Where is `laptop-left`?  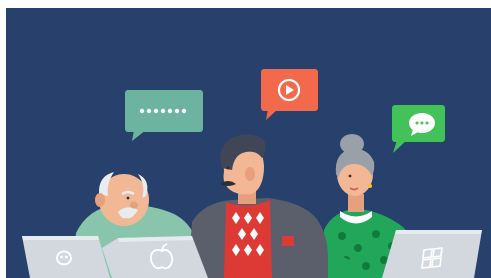
laptop-left is located at coordinates (66, 257).